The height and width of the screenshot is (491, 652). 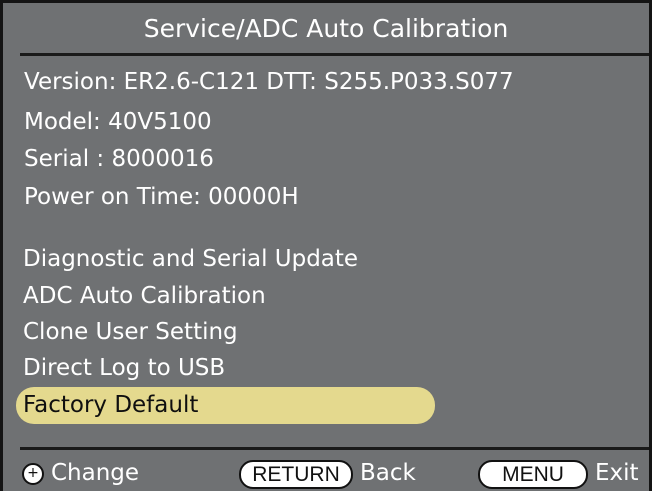 What do you see at coordinates (161, 197) in the screenshot?
I see `power-on-time-info: Power on Time: 00000H` at bounding box center [161, 197].